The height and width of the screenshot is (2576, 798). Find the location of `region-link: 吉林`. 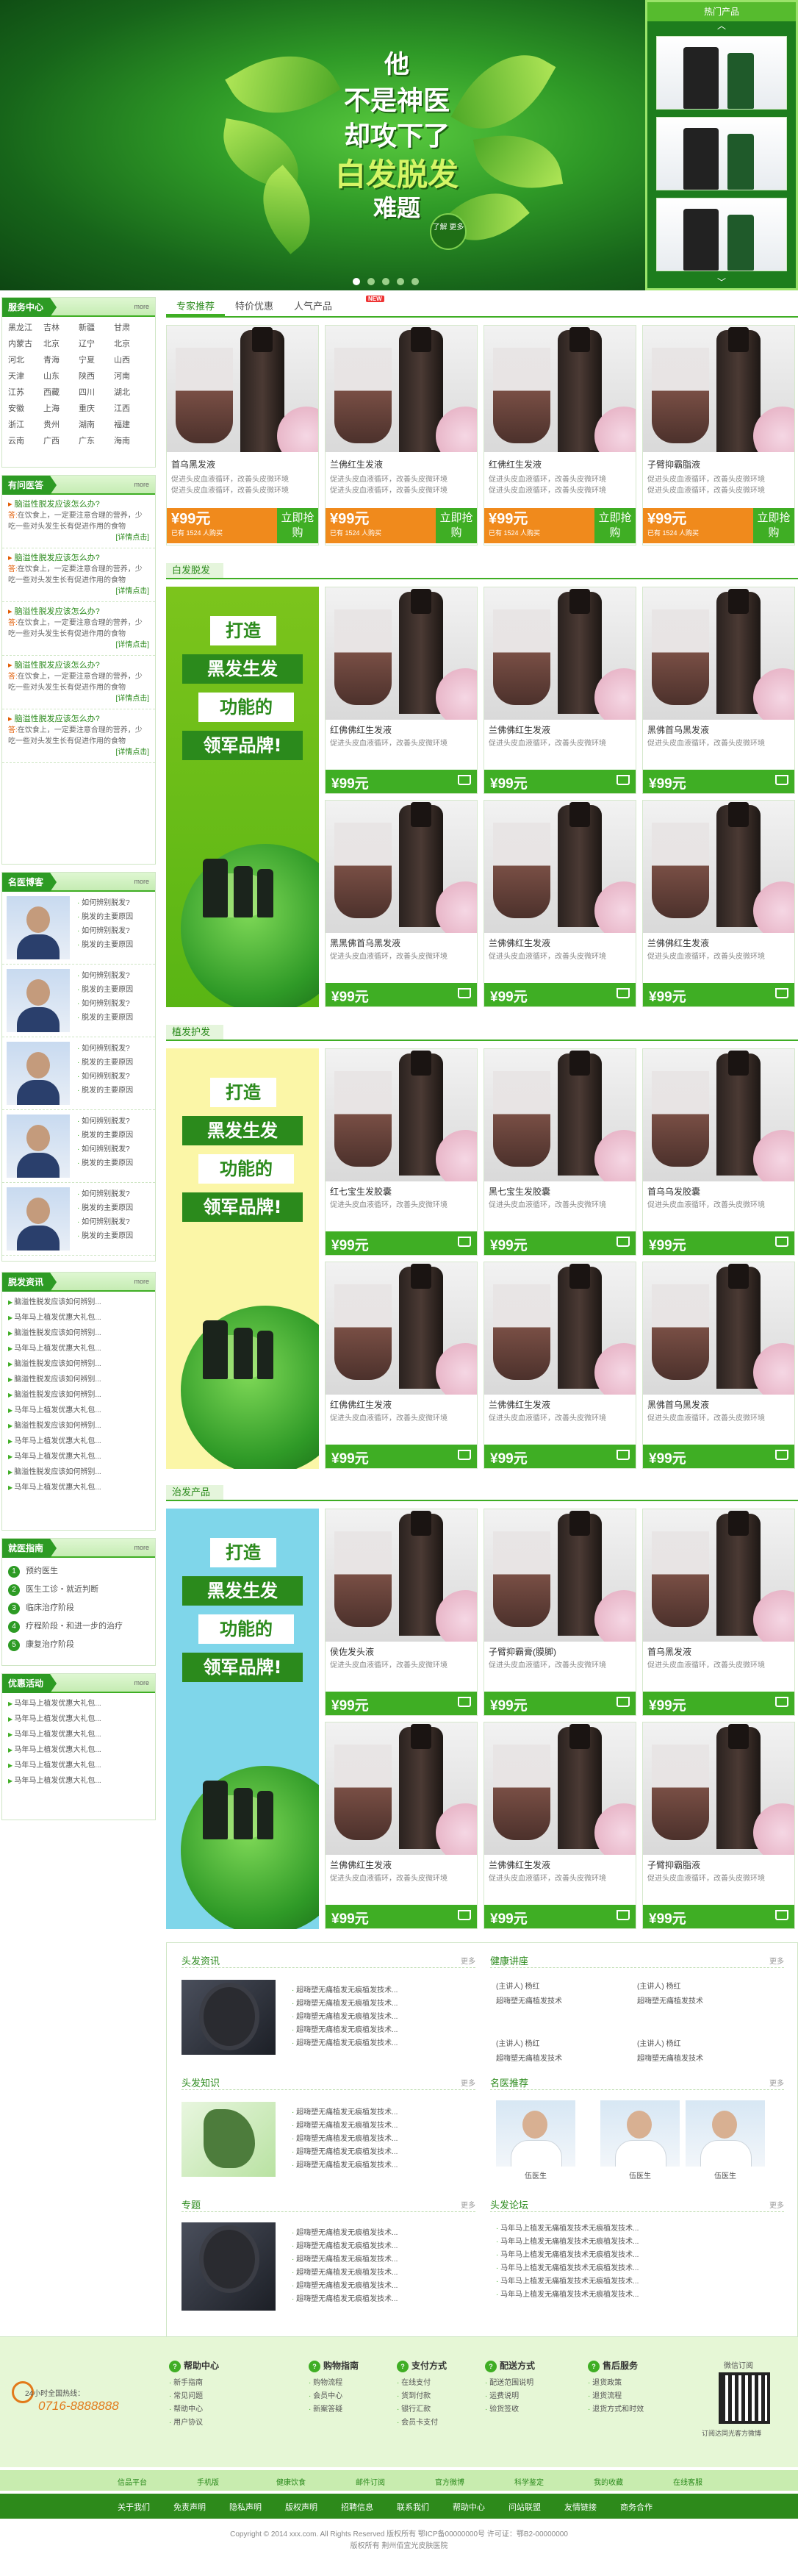

region-link: 吉林 is located at coordinates (61, 327).